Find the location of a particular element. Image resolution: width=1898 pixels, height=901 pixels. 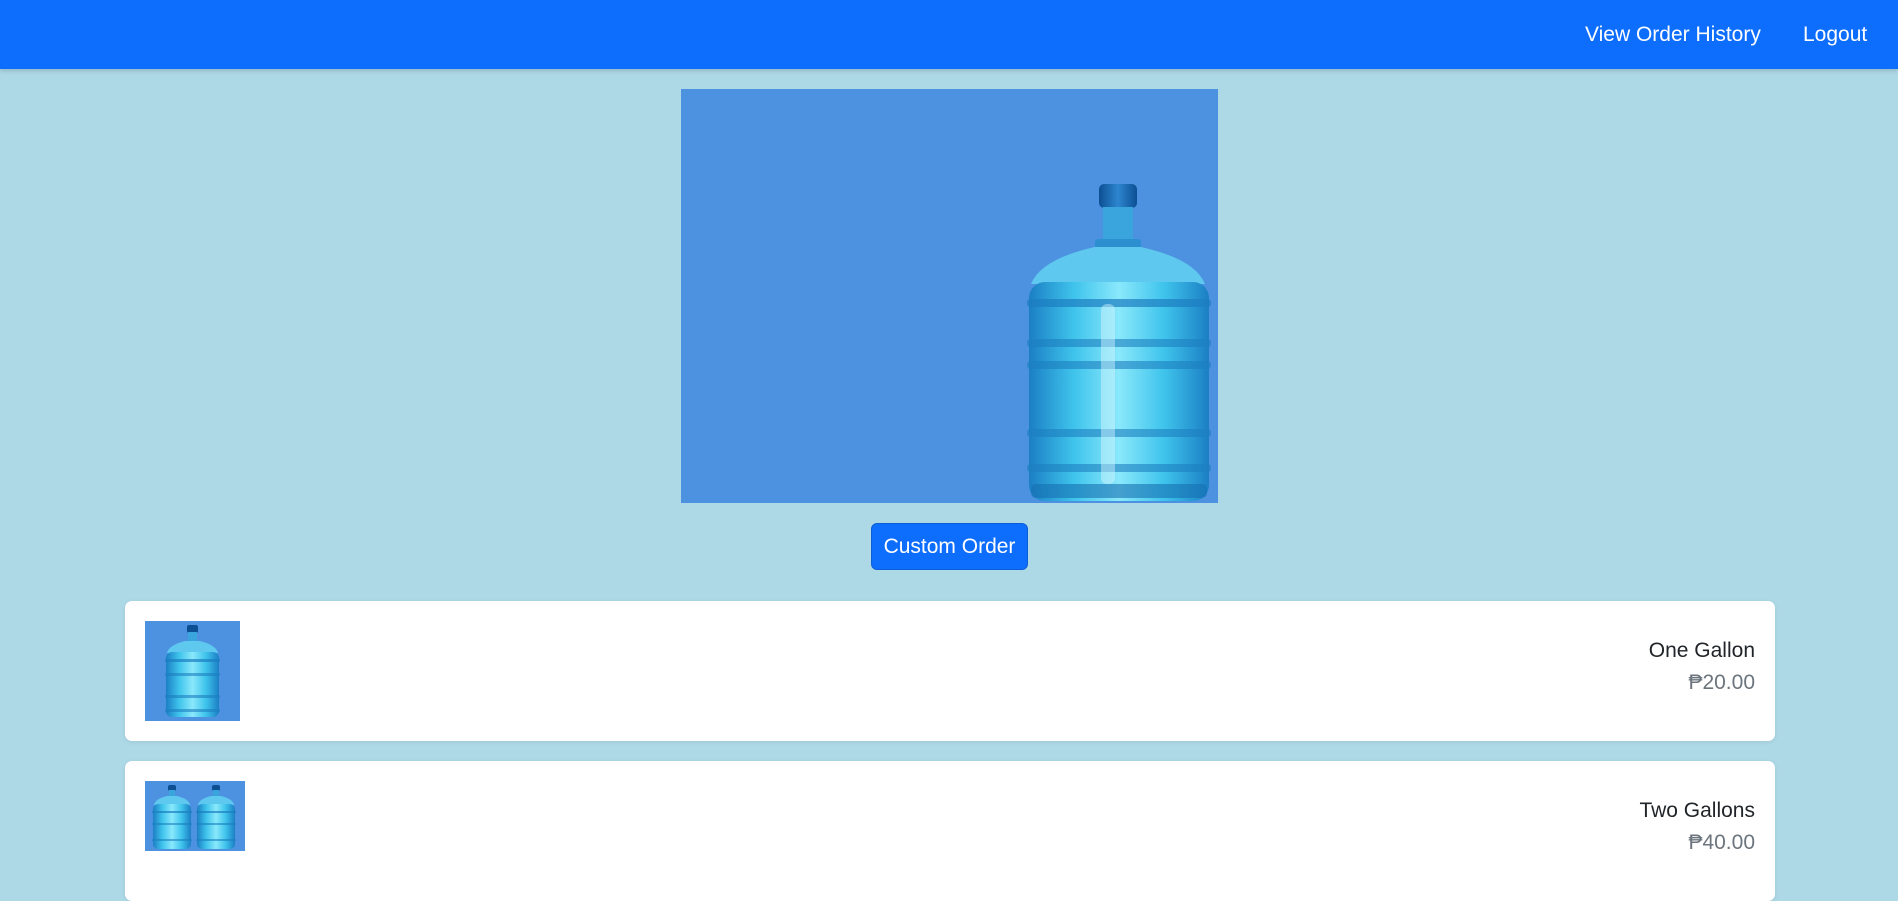

product-card-one-gallon: One Gallon ₱20.00 is located at coordinates (950, 671).